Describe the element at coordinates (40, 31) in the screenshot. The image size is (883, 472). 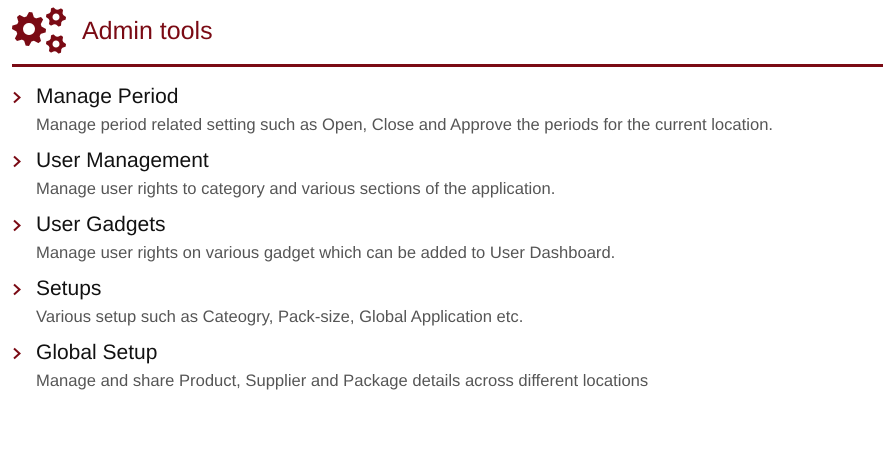
I see `gears-icon` at that location.